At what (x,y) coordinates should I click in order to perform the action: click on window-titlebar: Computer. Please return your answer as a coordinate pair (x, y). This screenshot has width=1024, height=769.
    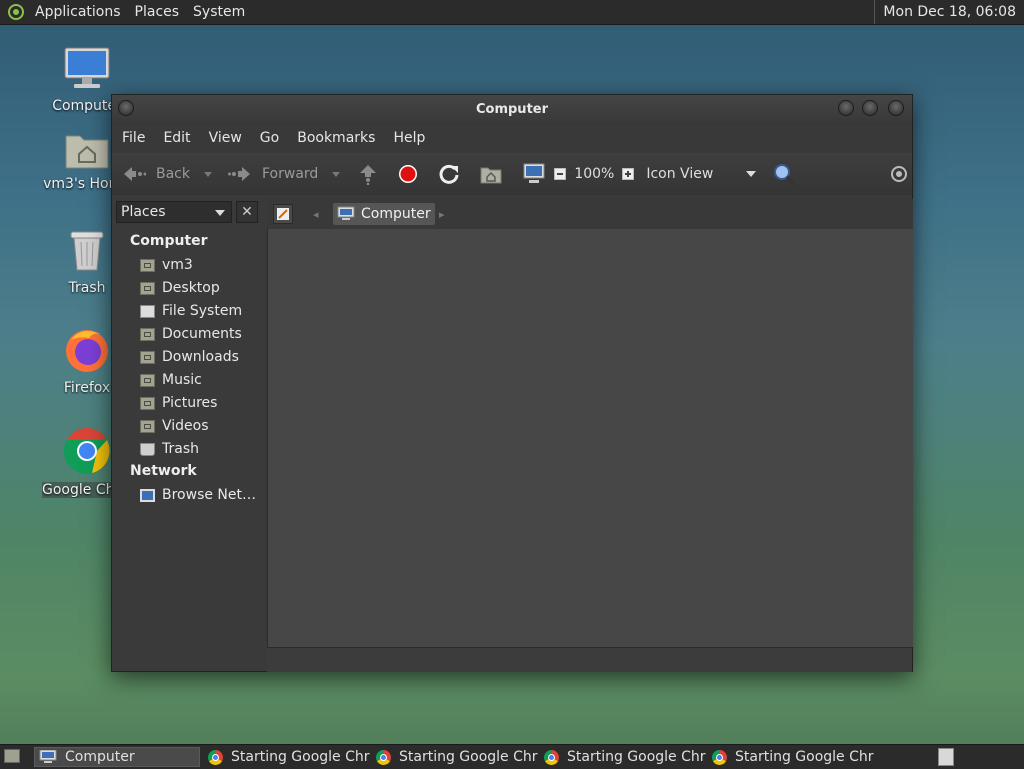
    Looking at the image, I should click on (512, 110).